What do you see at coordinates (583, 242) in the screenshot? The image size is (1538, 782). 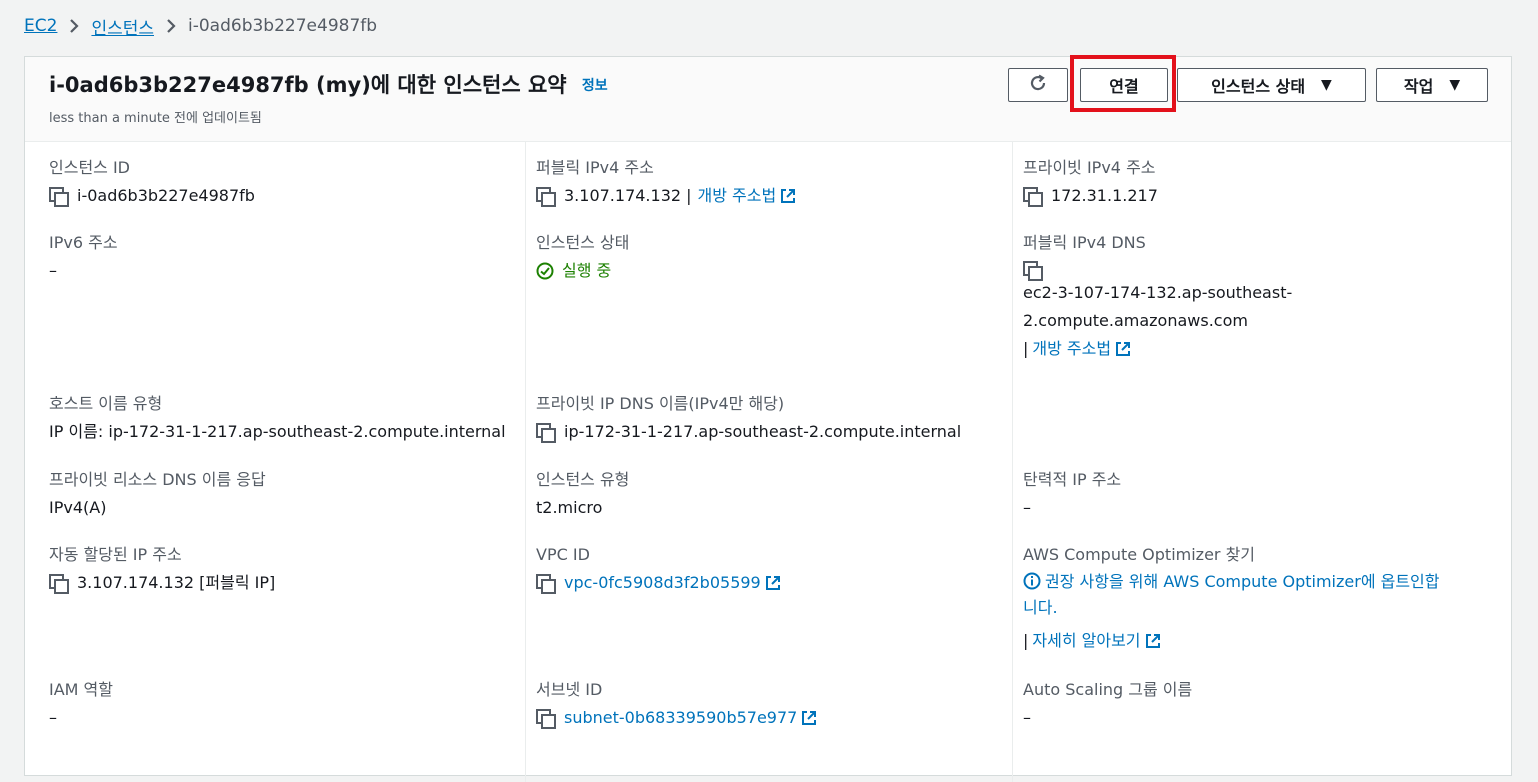 I see `instance-state-label: 인스턴스 상태` at bounding box center [583, 242].